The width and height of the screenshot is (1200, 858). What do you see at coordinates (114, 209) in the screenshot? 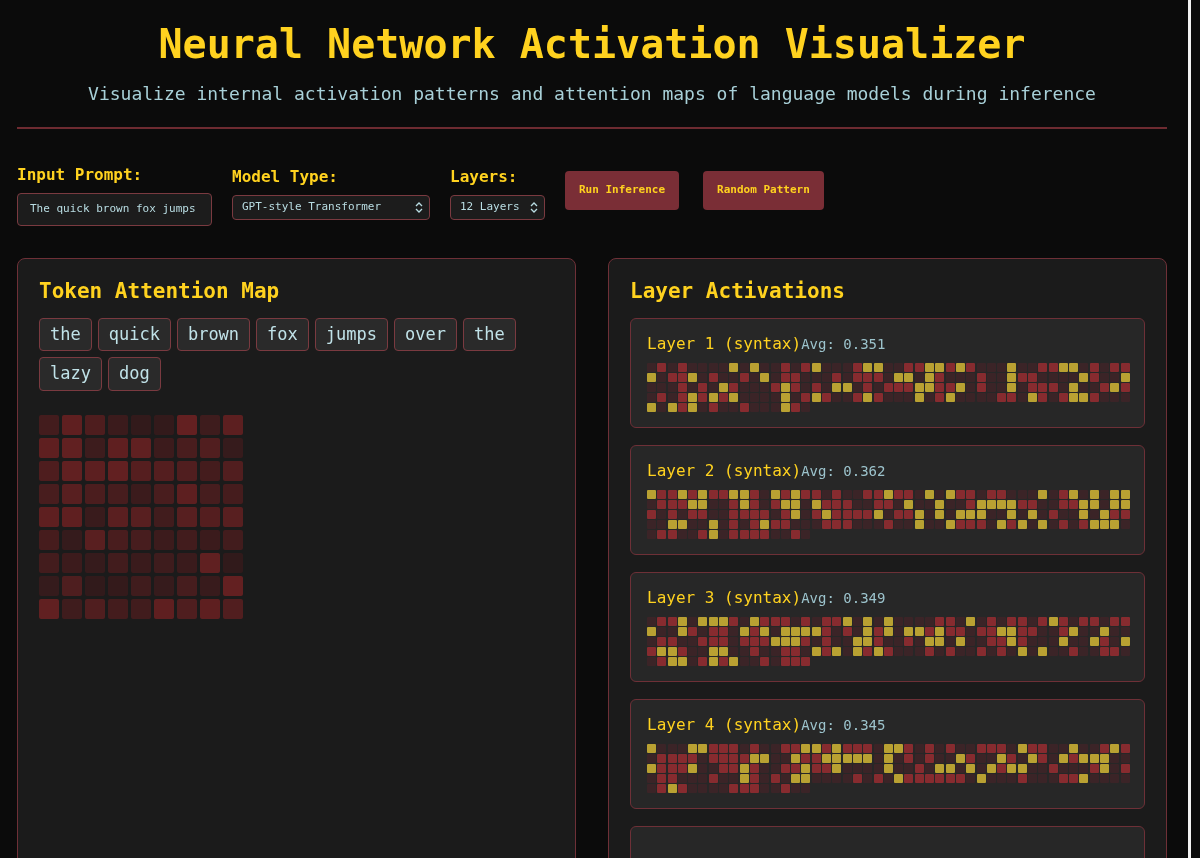
I see `prompt-field: The quick brown fox jumps` at bounding box center [114, 209].